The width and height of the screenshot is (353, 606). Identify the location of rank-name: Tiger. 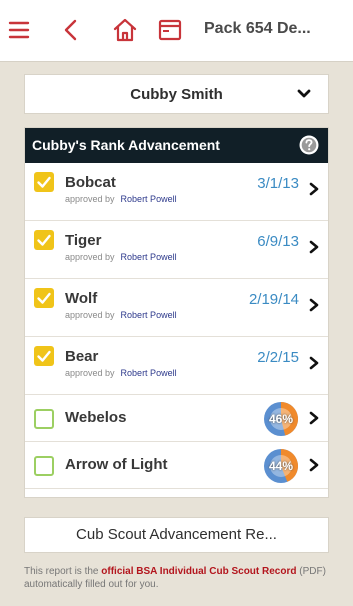
(83, 240).